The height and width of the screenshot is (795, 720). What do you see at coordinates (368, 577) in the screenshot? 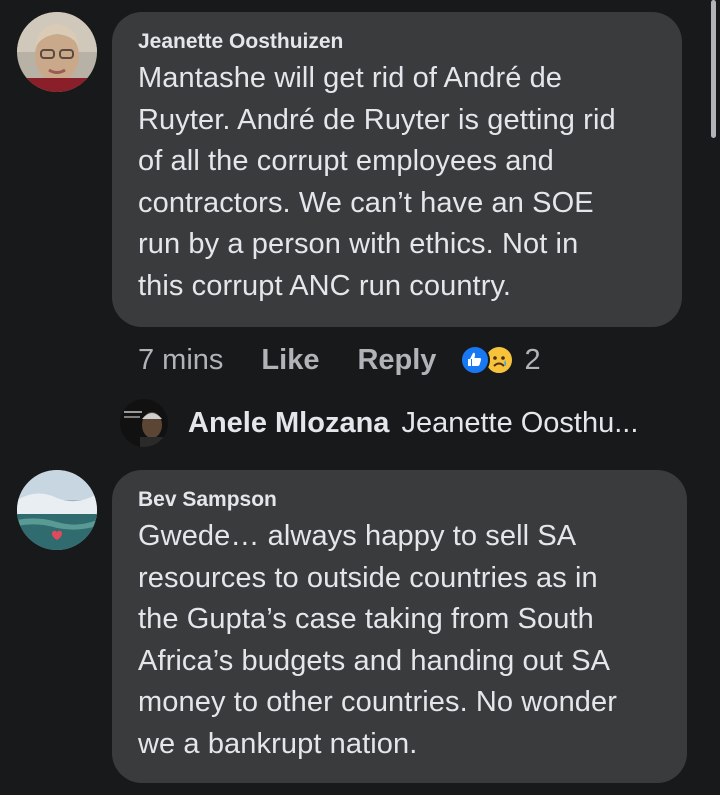
I see `comment-text-line: resources to outside countries as in` at bounding box center [368, 577].